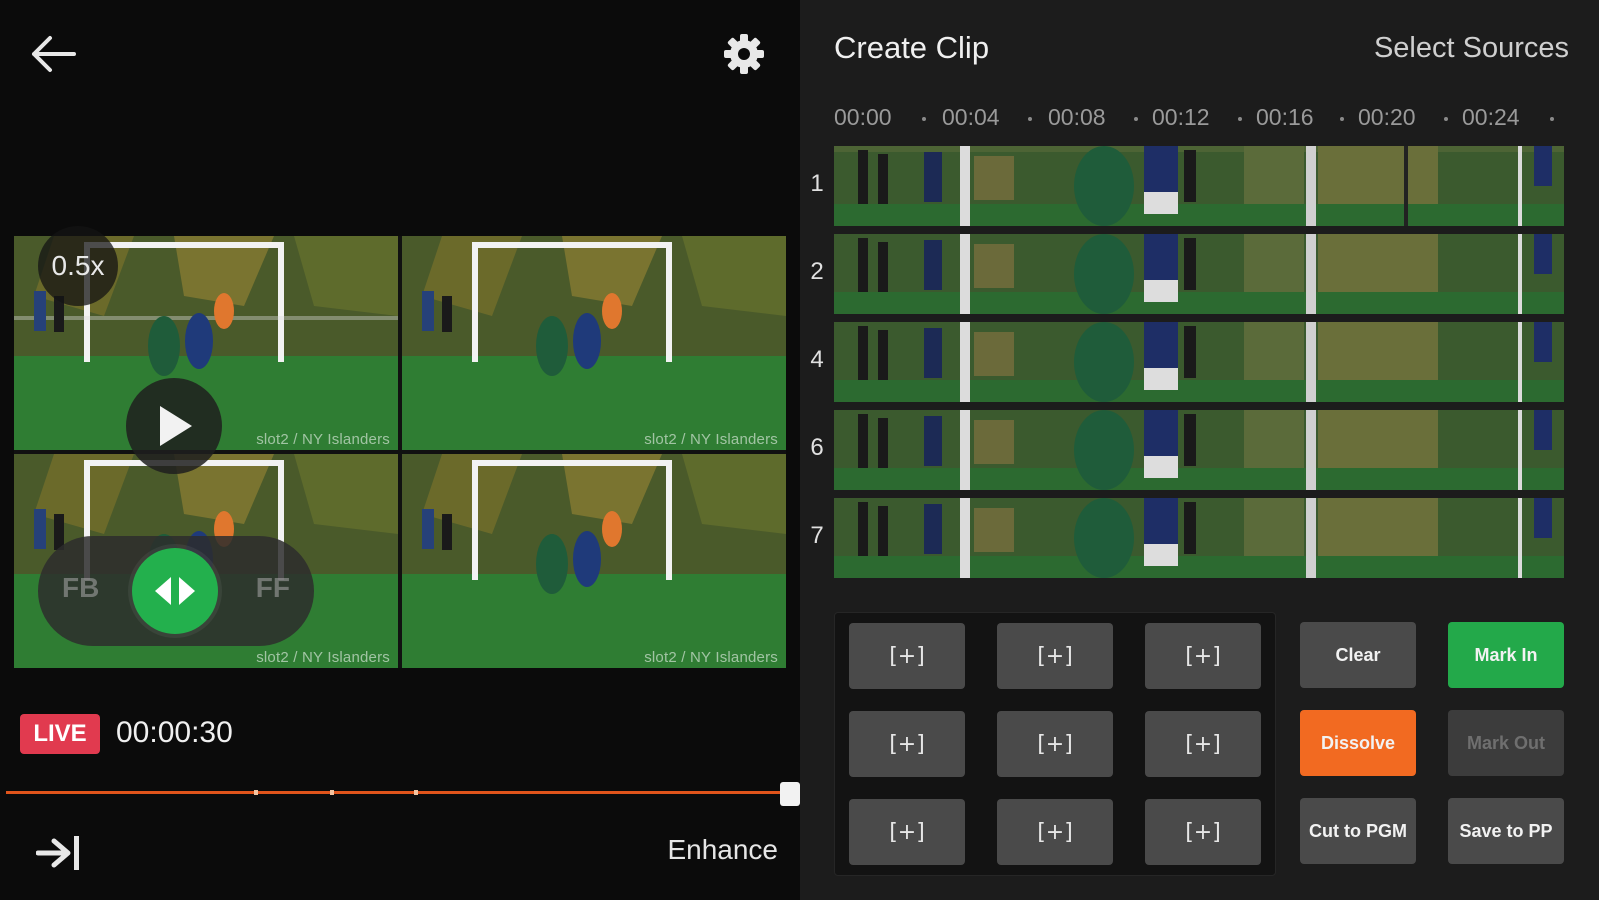 The width and height of the screenshot is (1599, 900). I want to click on jog-knob, so click(175, 591).